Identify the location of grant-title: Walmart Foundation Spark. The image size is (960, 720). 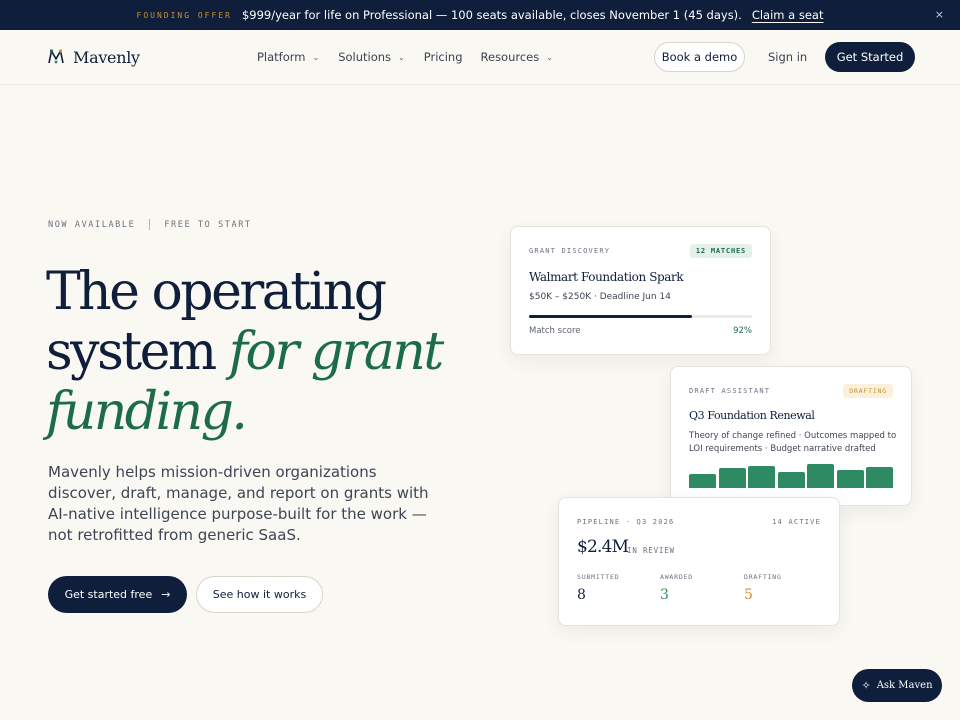
(606, 277).